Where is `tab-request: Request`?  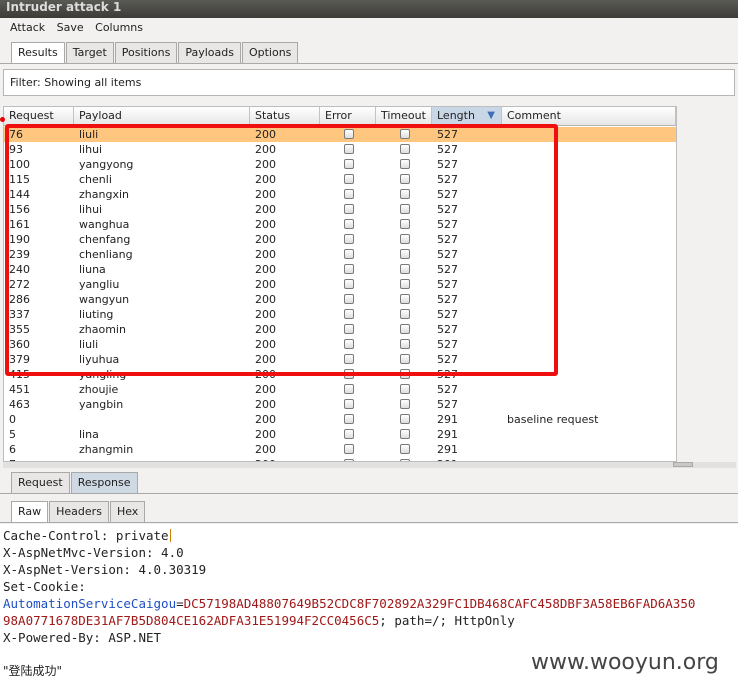
tab-request: Request is located at coordinates (40, 482).